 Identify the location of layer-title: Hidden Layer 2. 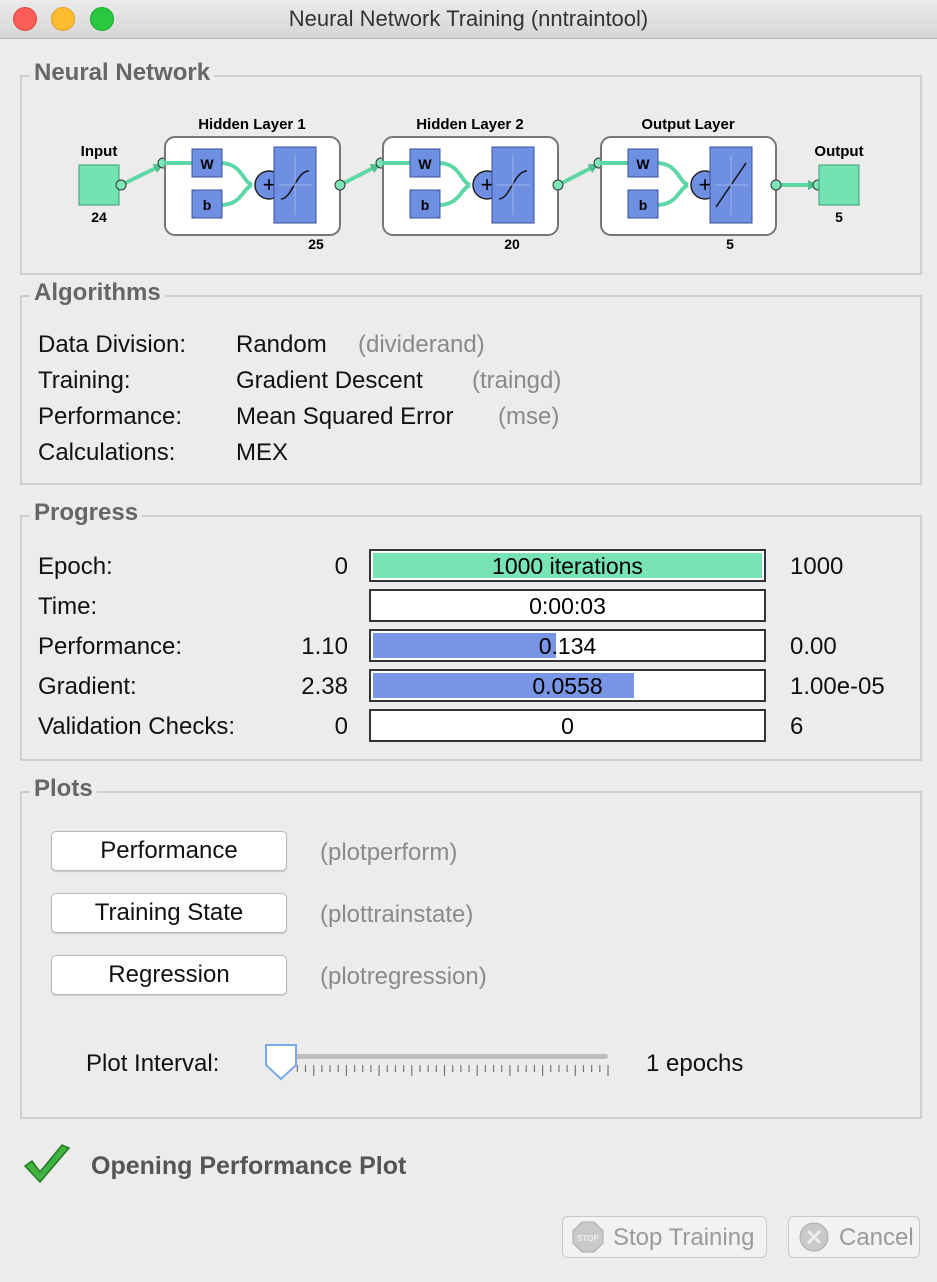
(470, 124).